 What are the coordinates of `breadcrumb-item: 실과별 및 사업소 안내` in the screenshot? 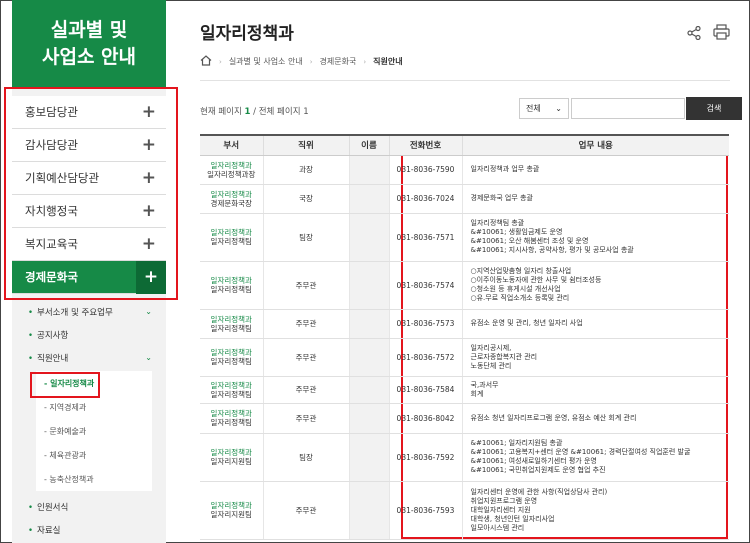 It's located at (266, 61).